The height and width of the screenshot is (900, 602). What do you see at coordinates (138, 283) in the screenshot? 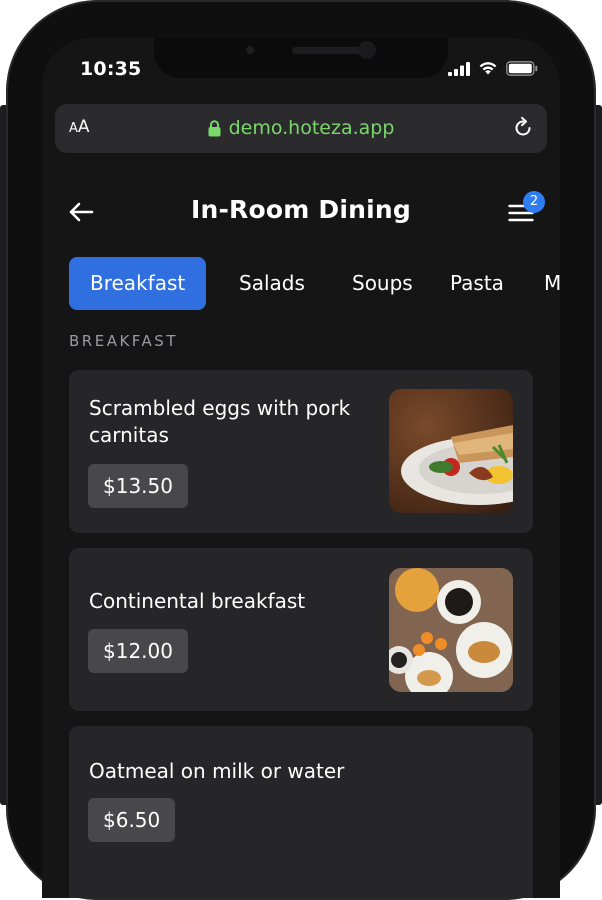
I see `tab-breakfast: Breakfast` at bounding box center [138, 283].